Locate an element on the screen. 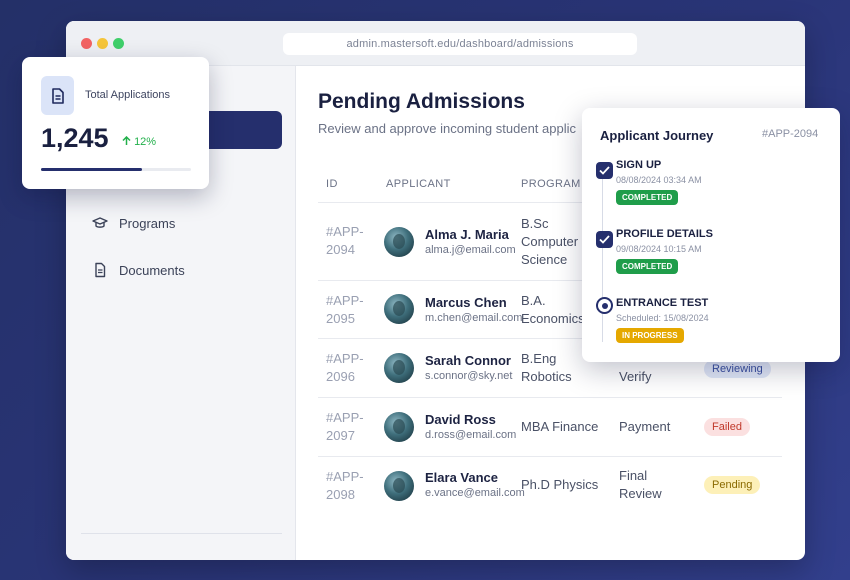  timeline-step-time: 09/08/2024 10:15 AM is located at coordinates (659, 249).